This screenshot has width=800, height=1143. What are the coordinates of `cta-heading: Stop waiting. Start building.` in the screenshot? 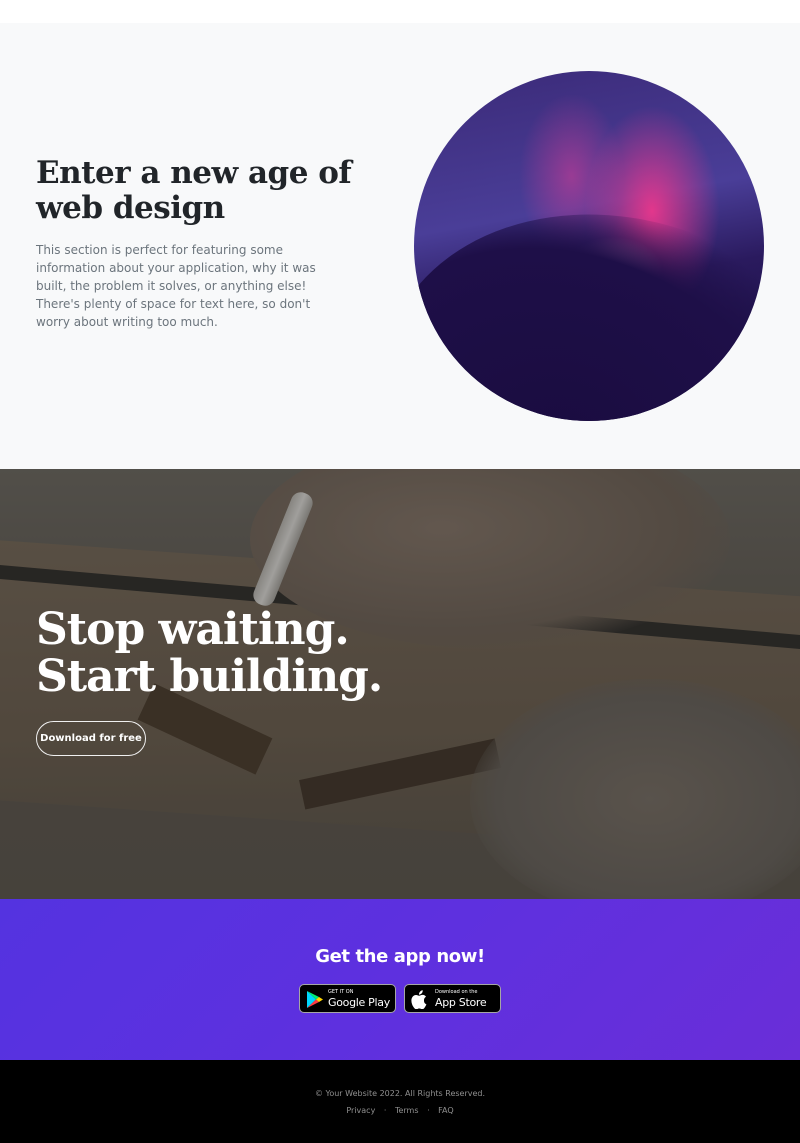 It's located at (236, 653).